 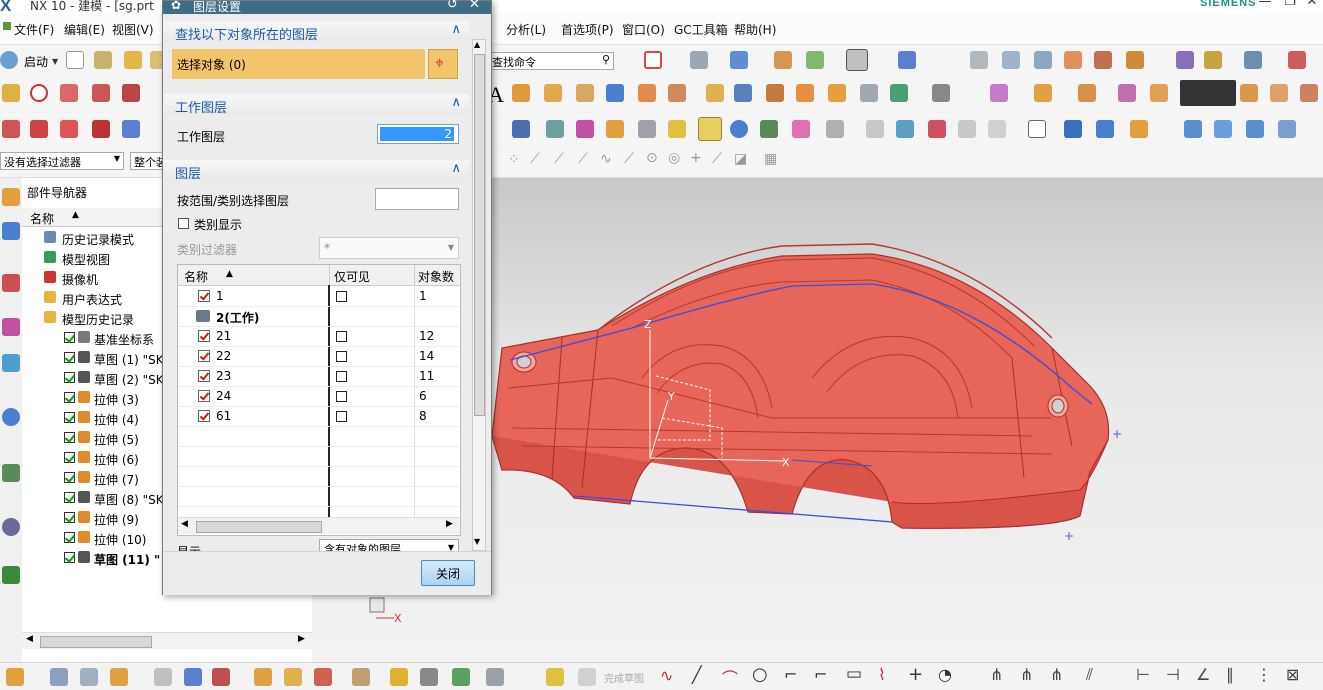 What do you see at coordinates (1173, 674) in the screenshot?
I see `linear-dimension-icon: ⊣` at bounding box center [1173, 674].